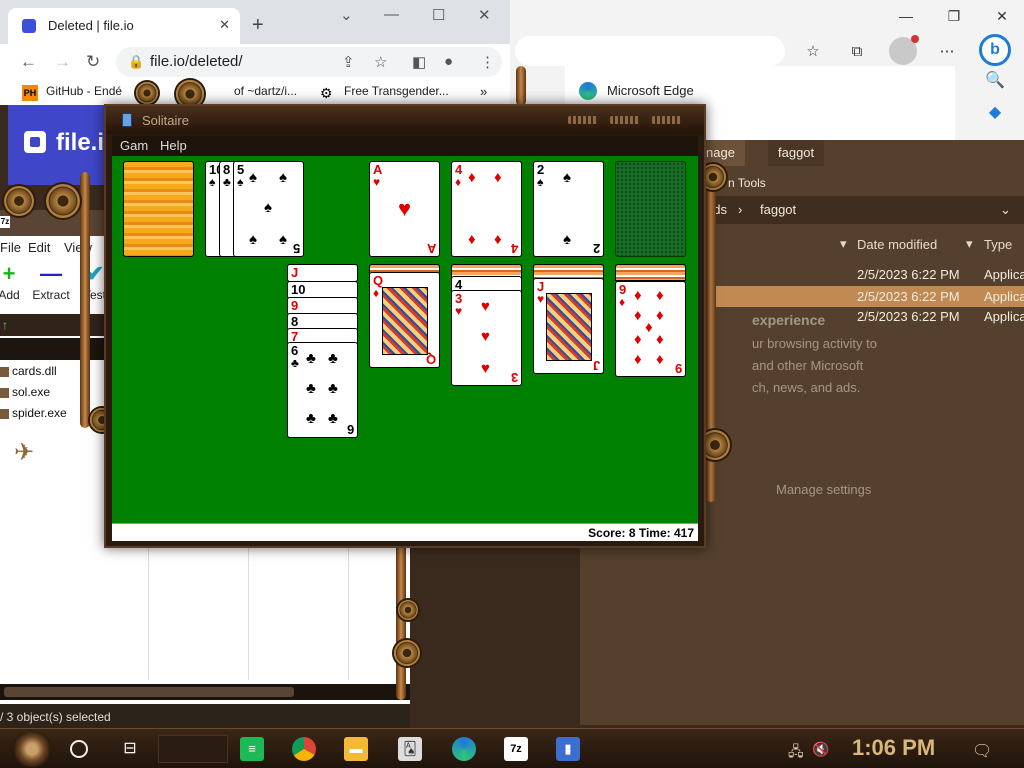 The image size is (1024, 768). What do you see at coordinates (205, 717) in the screenshot?
I see `7zip-status-bar: / 3 object(s) selected` at bounding box center [205, 717].